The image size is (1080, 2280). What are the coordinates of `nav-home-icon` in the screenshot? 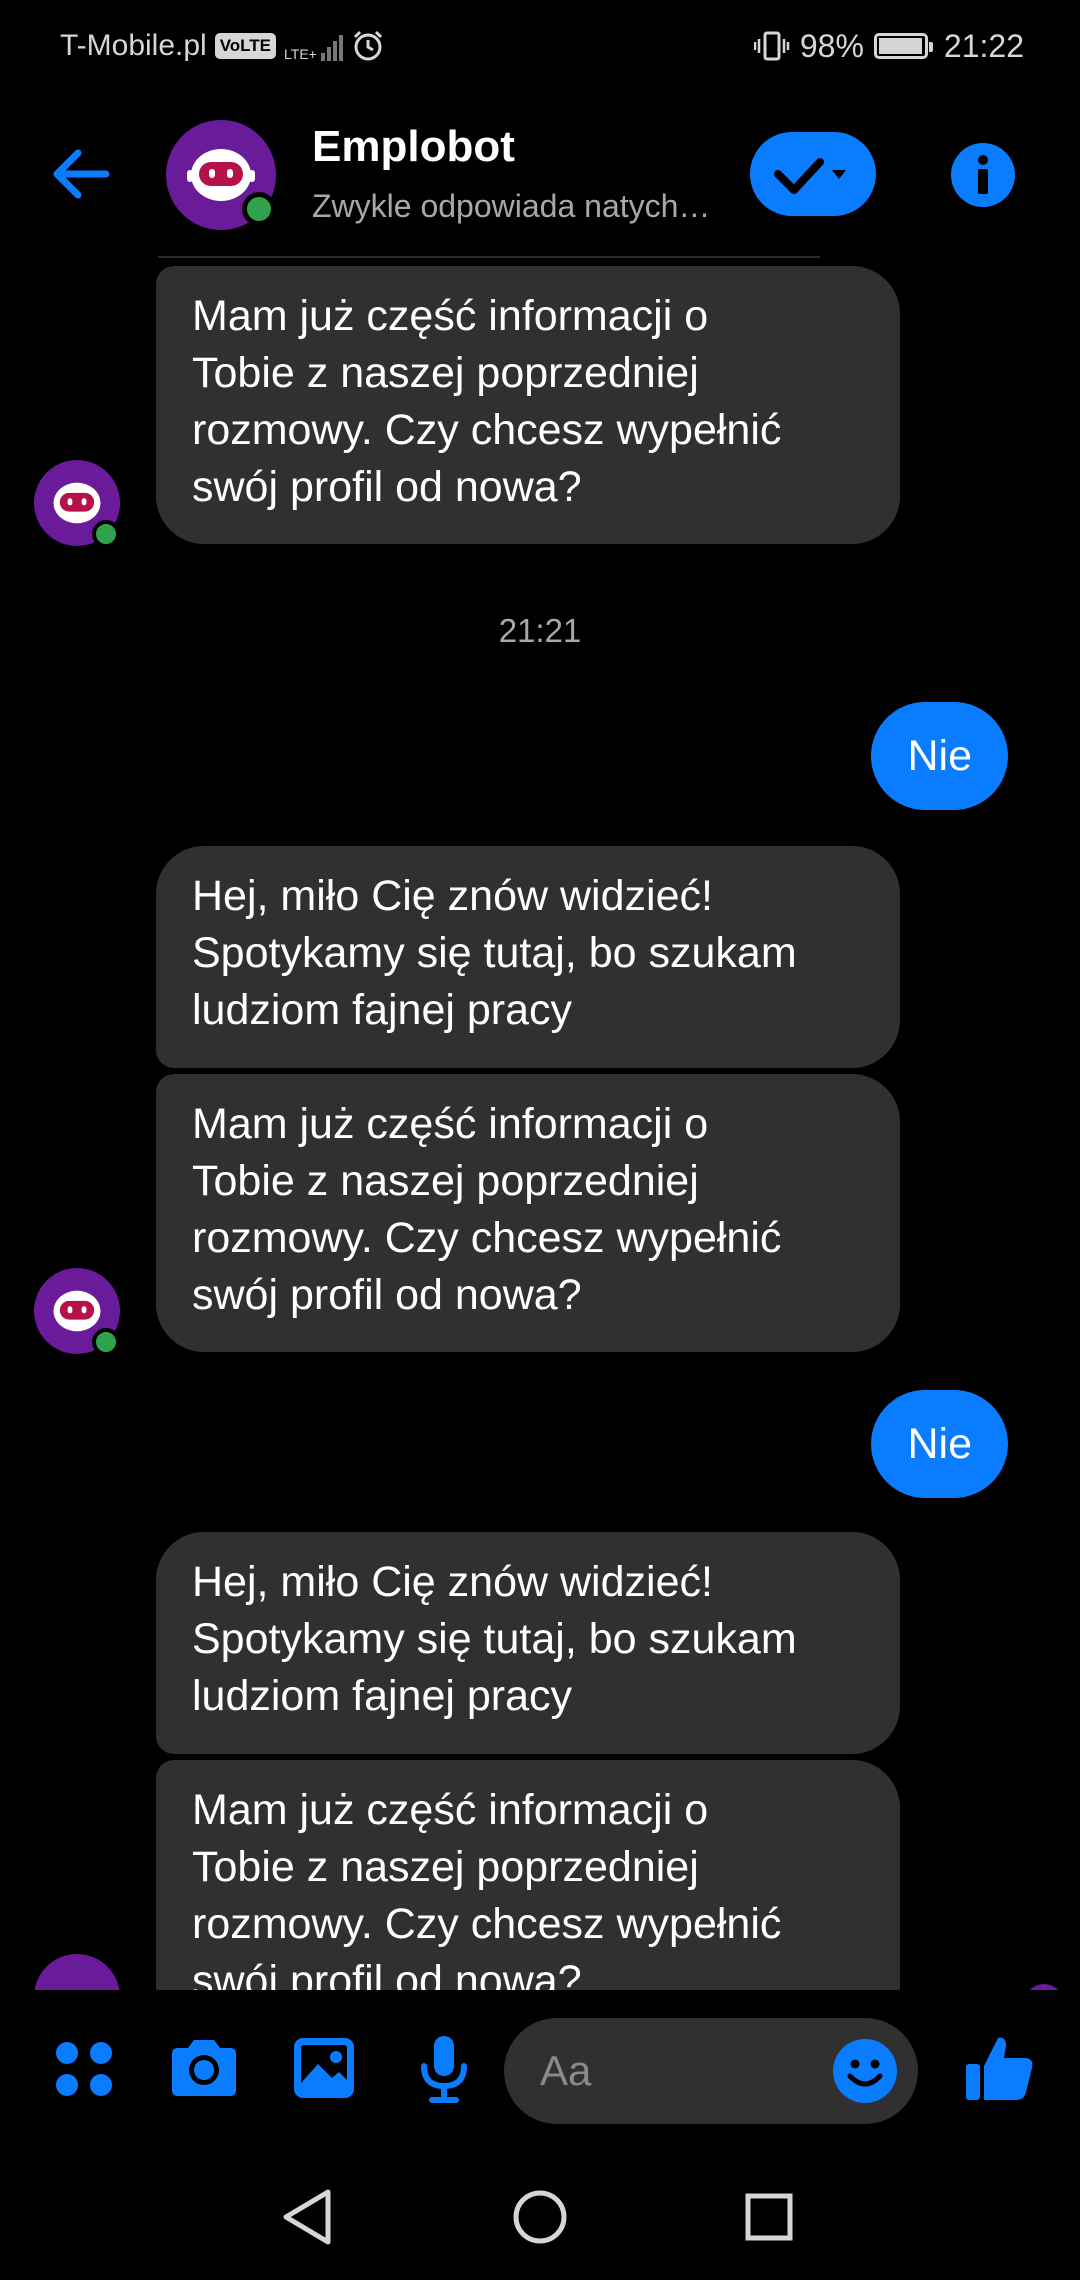 It's located at (540, 2217).